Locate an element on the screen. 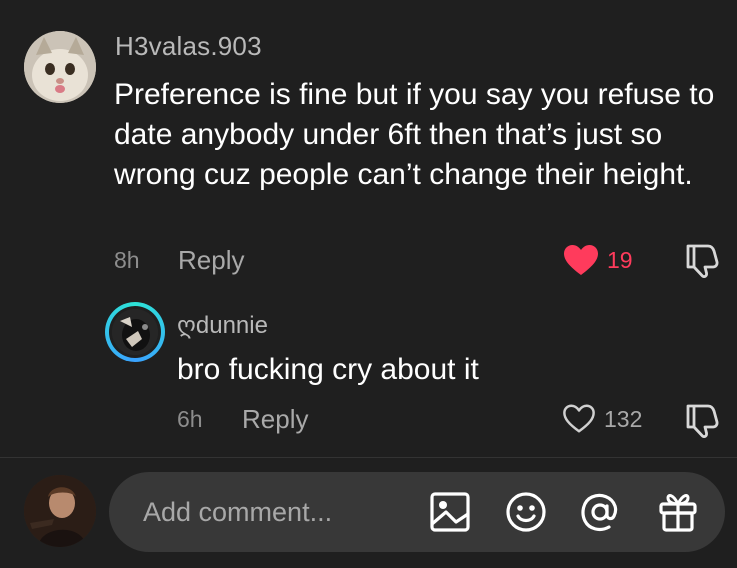  comment-timestamp: 8h is located at coordinates (127, 260).